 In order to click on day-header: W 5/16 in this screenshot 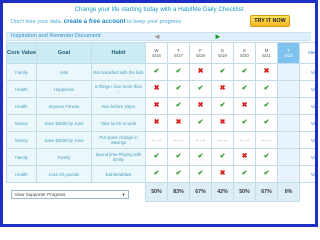, I will do `click(156, 53)`.